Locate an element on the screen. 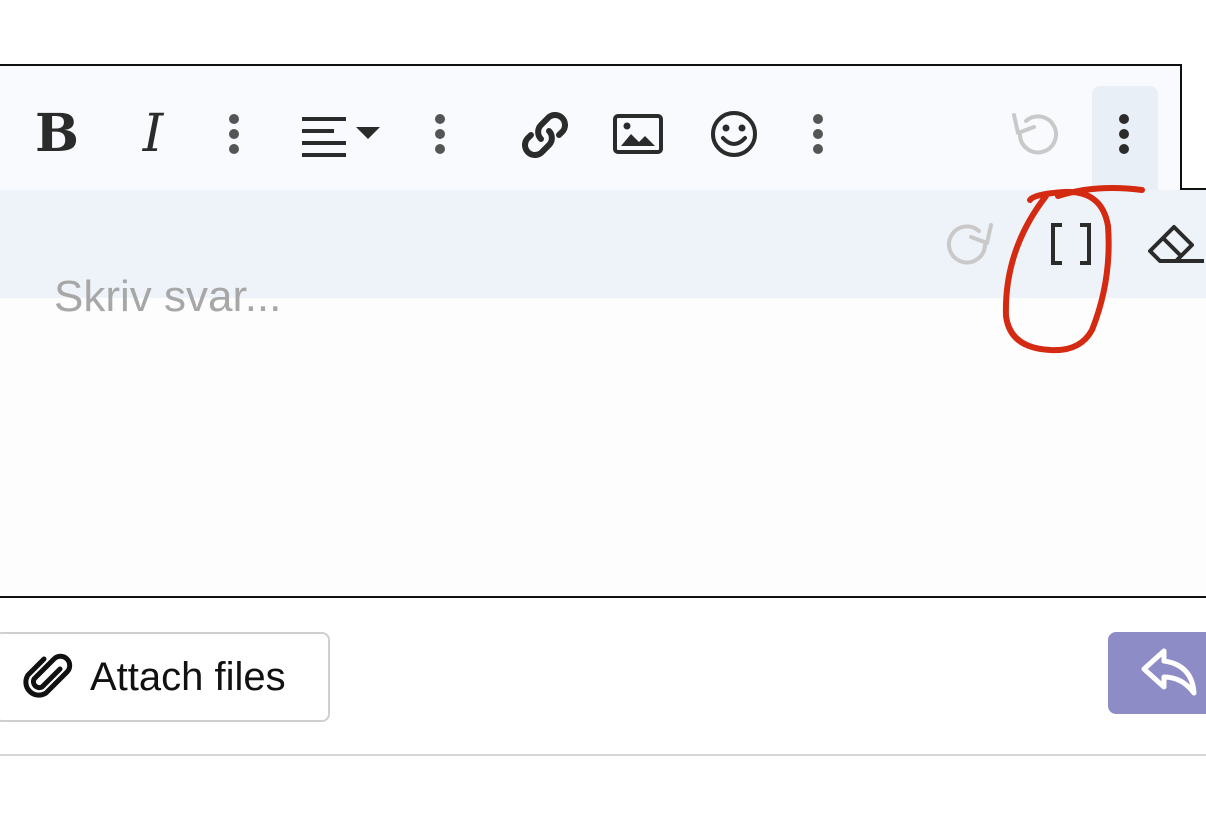 Image resolution: width=1206 pixels, height=840 pixels. redo-button is located at coordinates (970, 244).